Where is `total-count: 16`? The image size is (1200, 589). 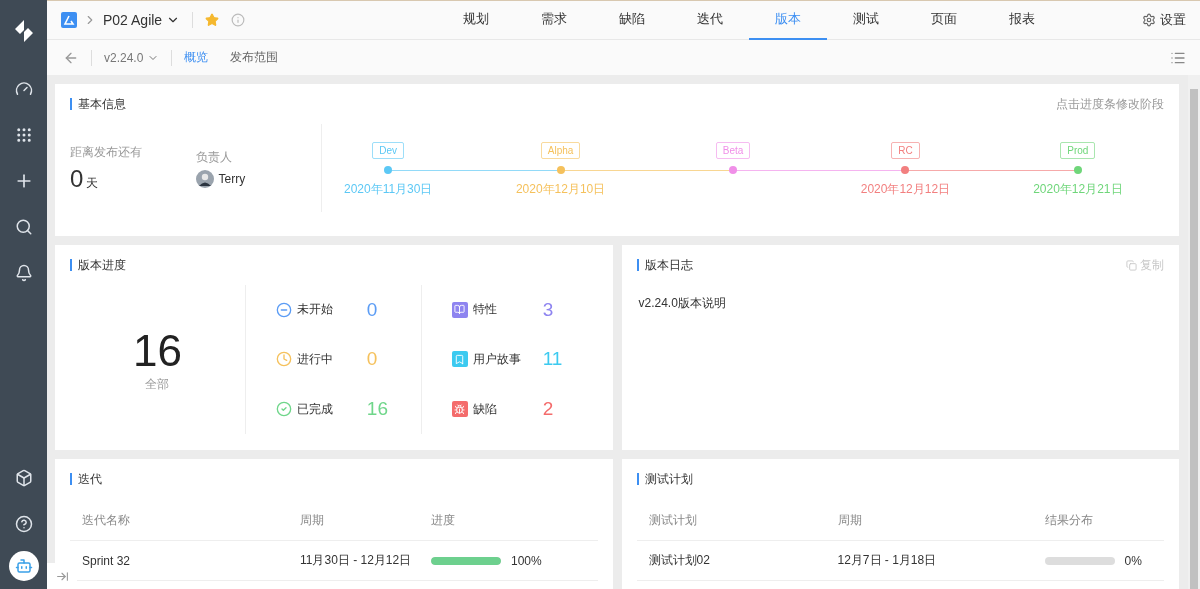
total-count: 16 is located at coordinates (157, 351).